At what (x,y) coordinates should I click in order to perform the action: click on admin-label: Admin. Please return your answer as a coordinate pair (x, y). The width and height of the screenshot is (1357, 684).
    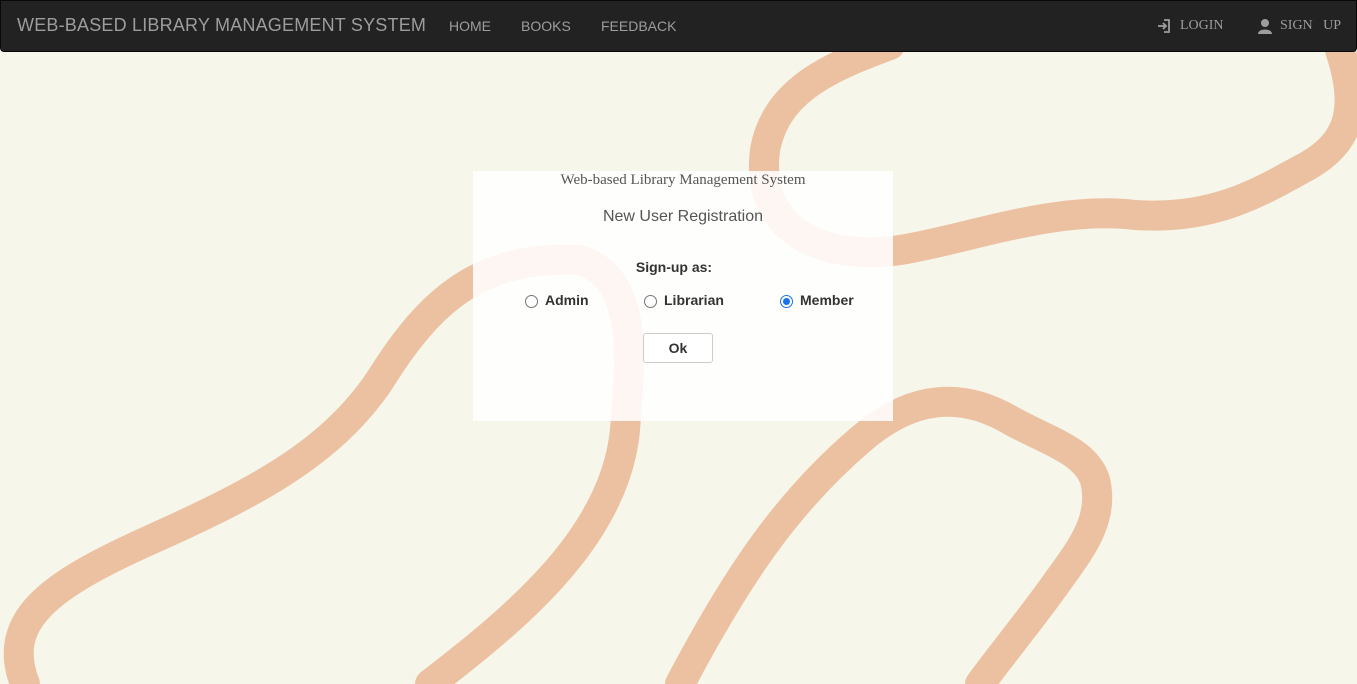
    Looking at the image, I should click on (567, 299).